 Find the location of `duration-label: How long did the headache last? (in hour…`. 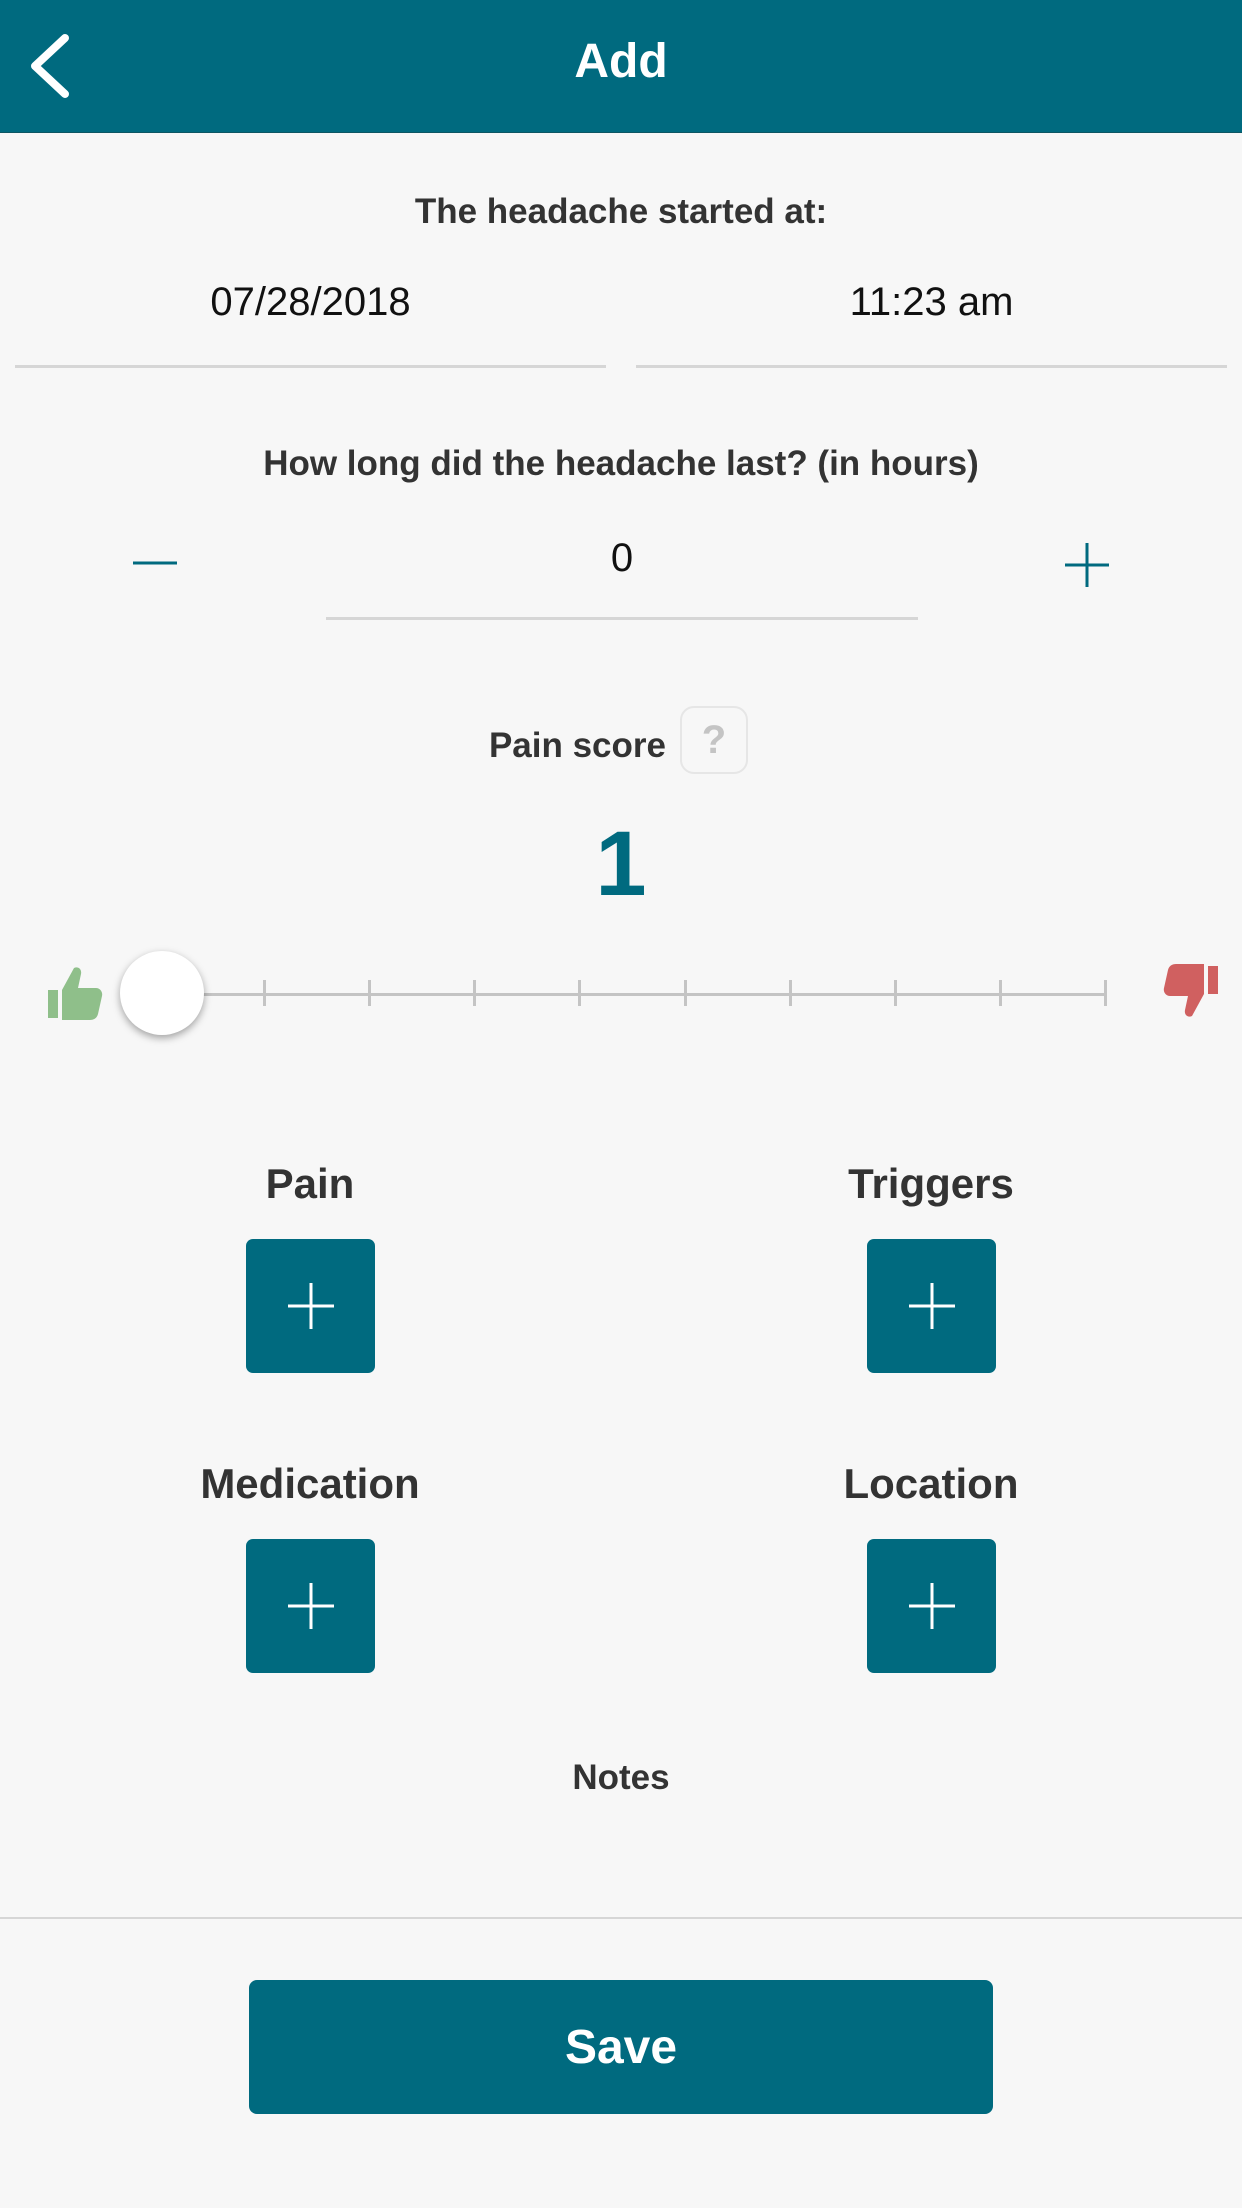

duration-label: How long did the headache last? (in hour… is located at coordinates (621, 463).